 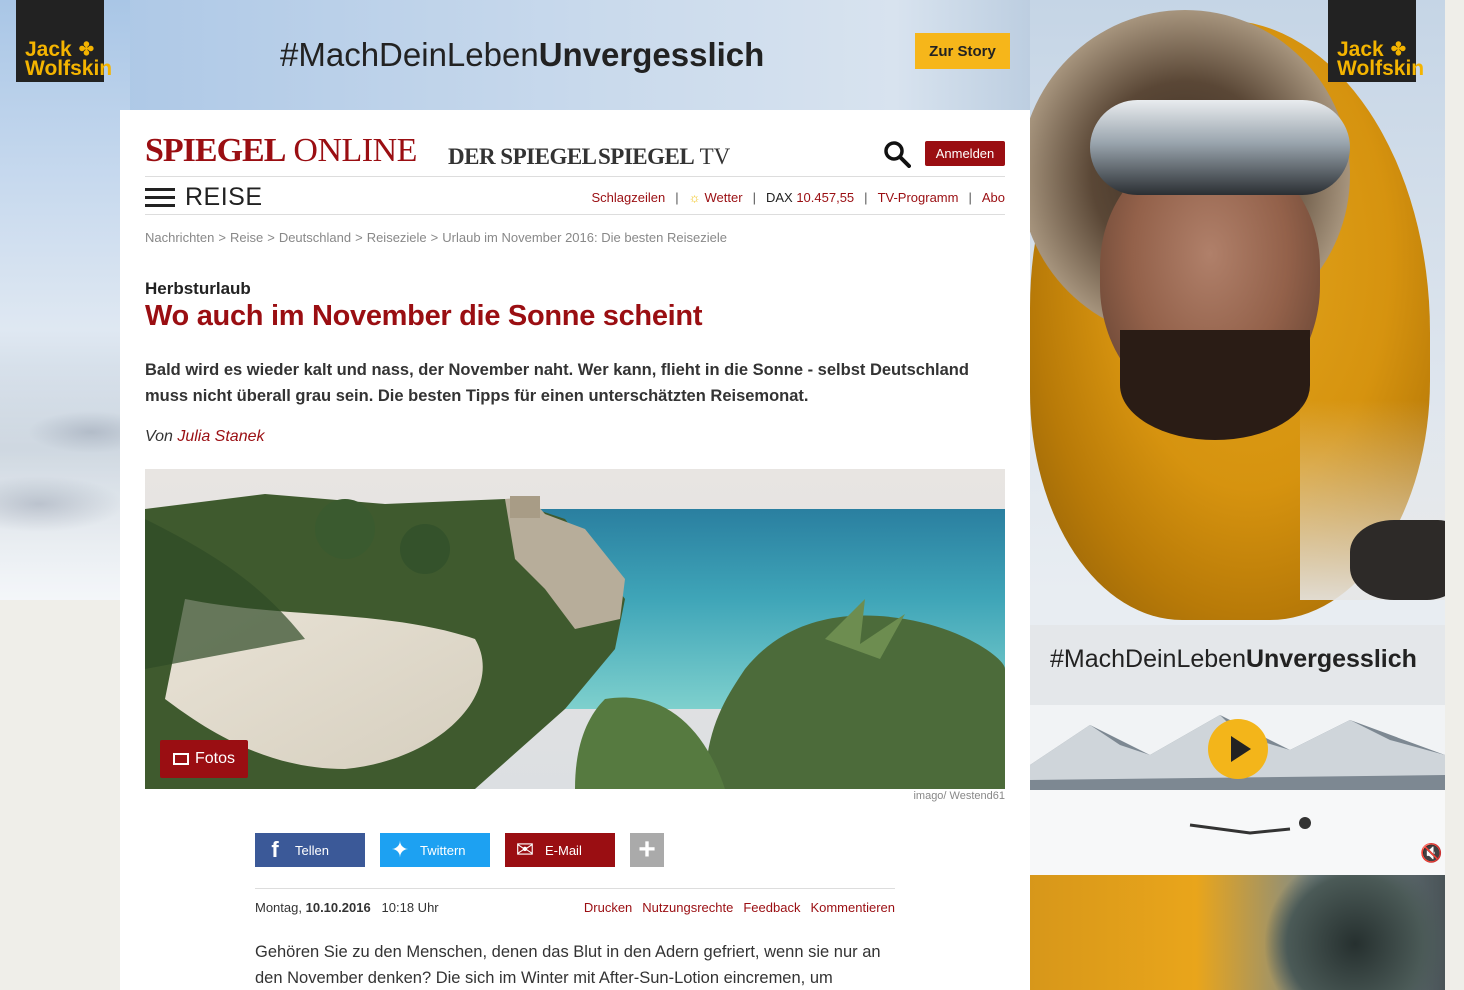 I want to click on speaker-muted-icon: 🔇, so click(x=1431, y=853).